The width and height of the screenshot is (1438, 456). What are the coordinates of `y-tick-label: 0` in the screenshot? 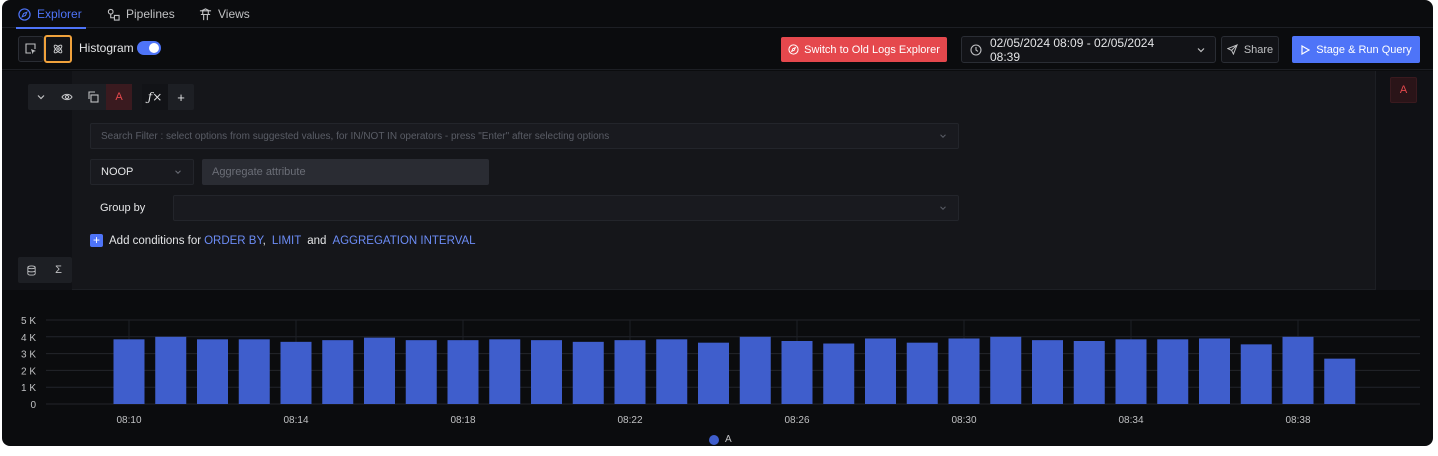 It's located at (33, 405).